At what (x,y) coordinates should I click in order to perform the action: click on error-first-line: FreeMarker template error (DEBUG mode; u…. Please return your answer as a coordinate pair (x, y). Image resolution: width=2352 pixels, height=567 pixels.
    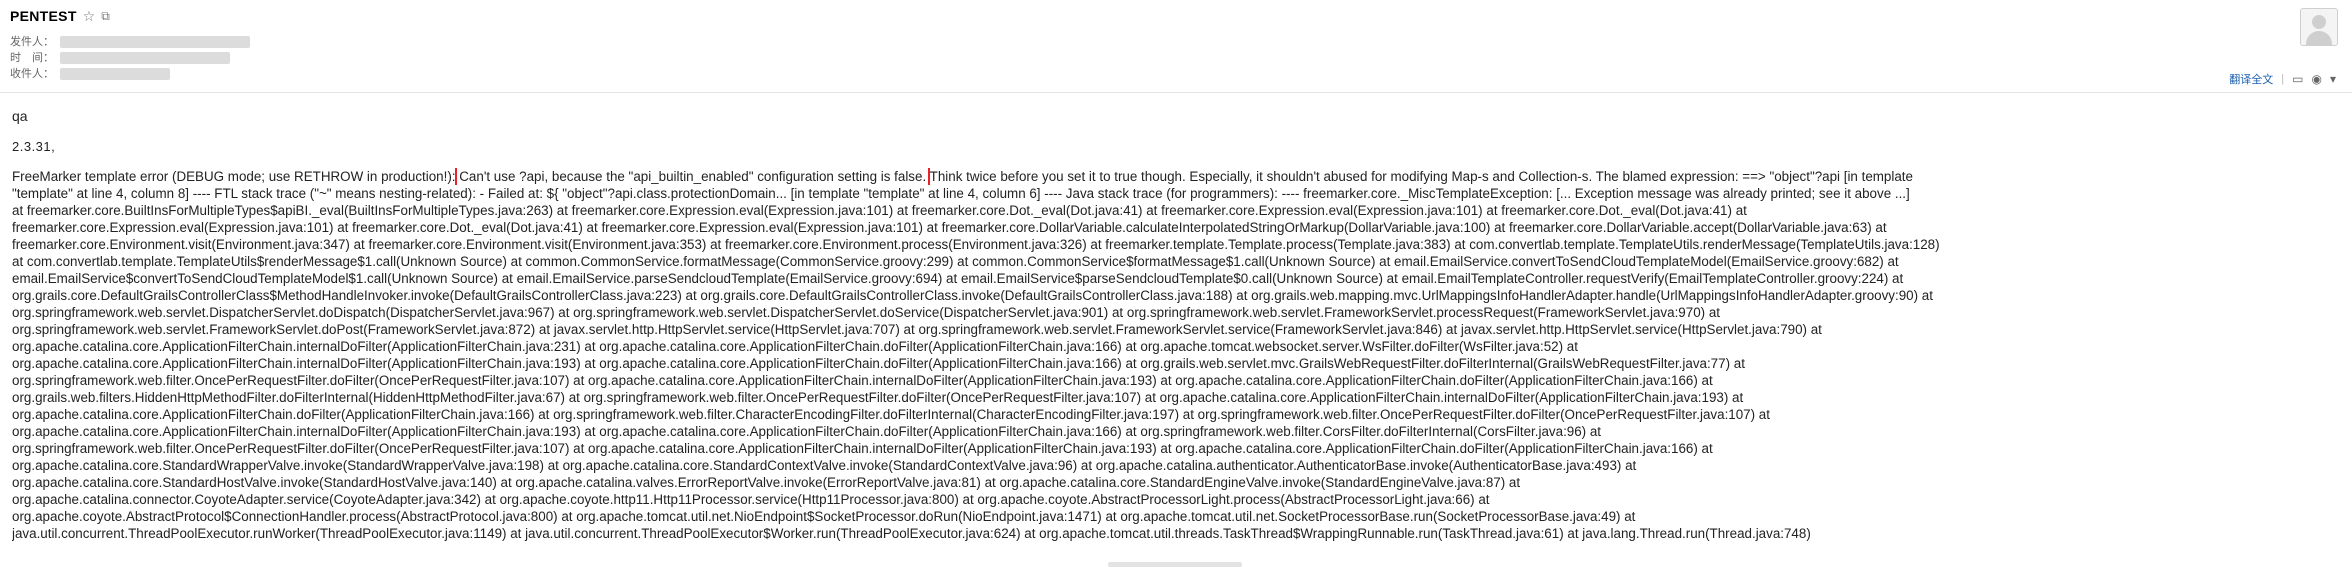
    Looking at the image, I should click on (1177, 176).